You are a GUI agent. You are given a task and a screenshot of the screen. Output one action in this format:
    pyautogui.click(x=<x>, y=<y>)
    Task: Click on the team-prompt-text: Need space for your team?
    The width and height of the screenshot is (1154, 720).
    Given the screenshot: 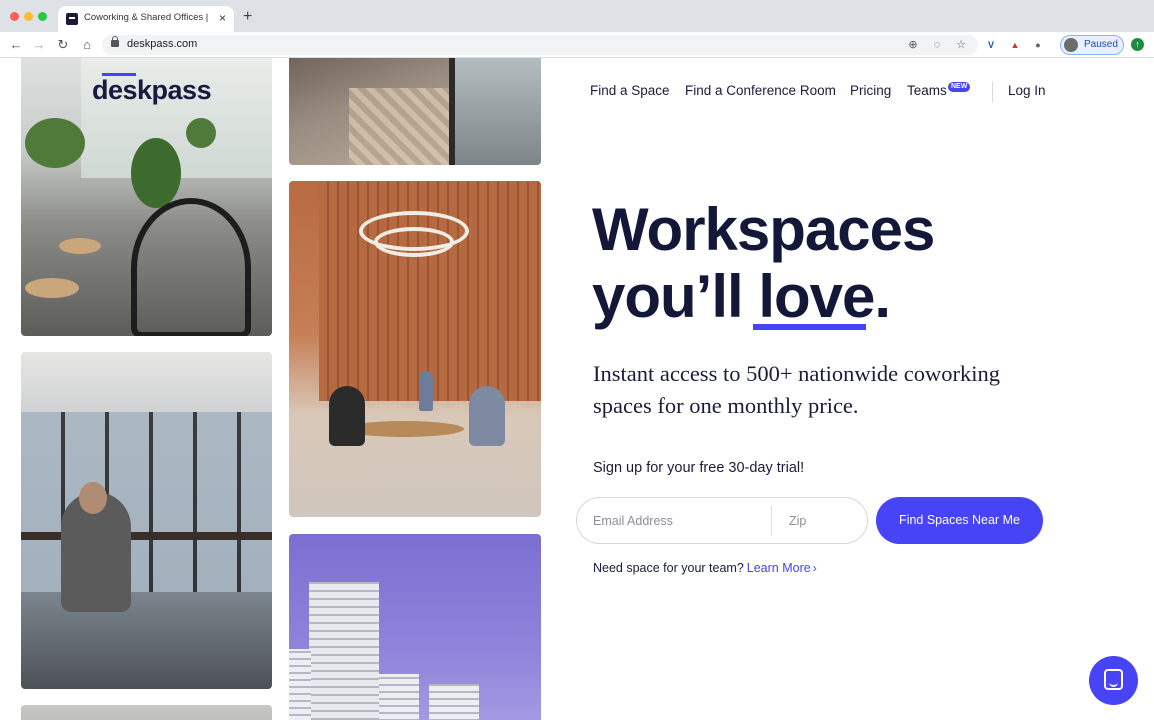 What is the action you would take?
    pyautogui.click(x=668, y=568)
    